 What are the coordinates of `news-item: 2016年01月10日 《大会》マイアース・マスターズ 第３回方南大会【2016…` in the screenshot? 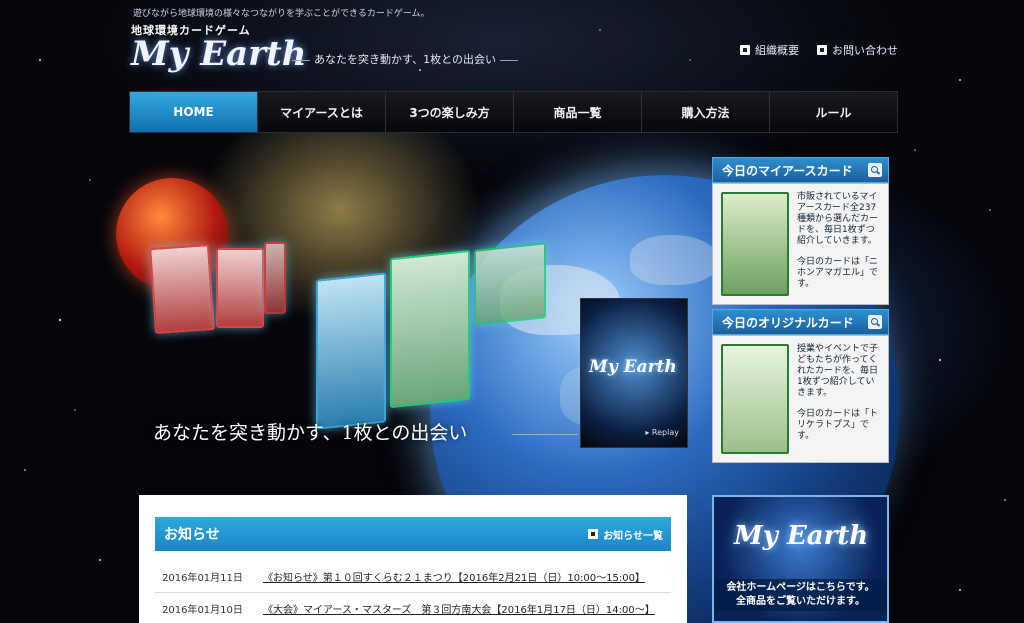 It's located at (413, 608).